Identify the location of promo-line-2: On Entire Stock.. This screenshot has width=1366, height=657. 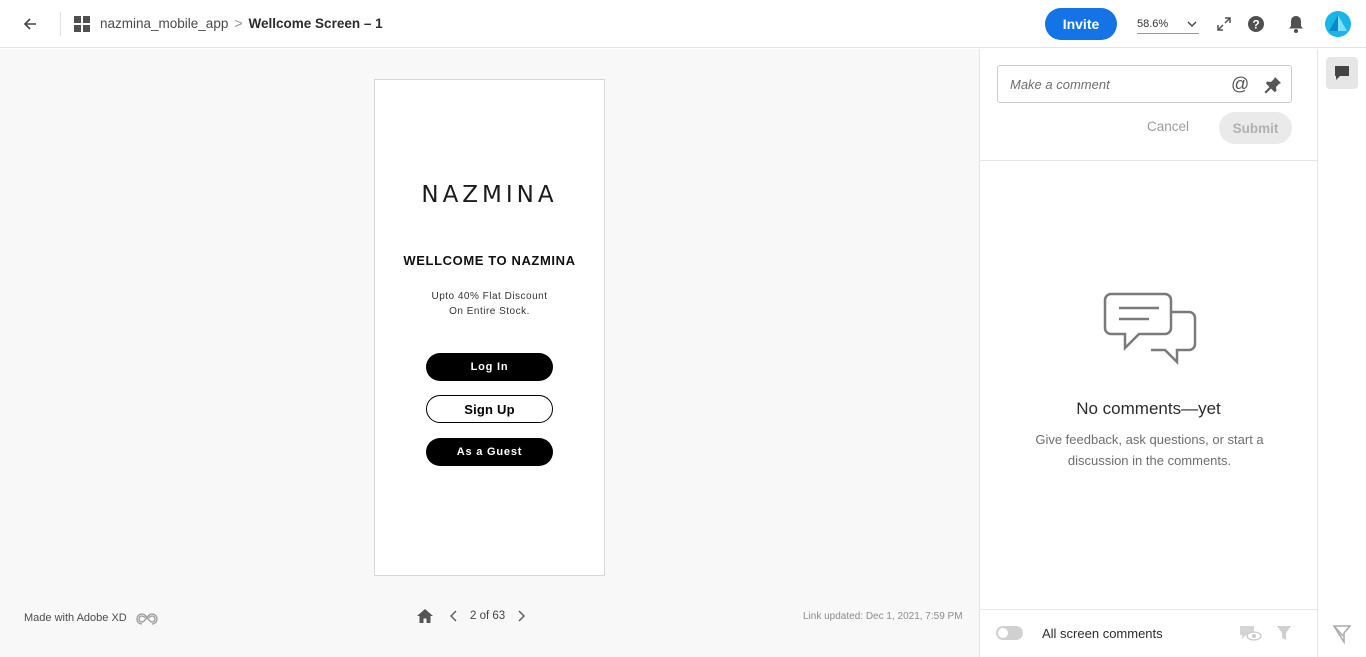
(489, 311).